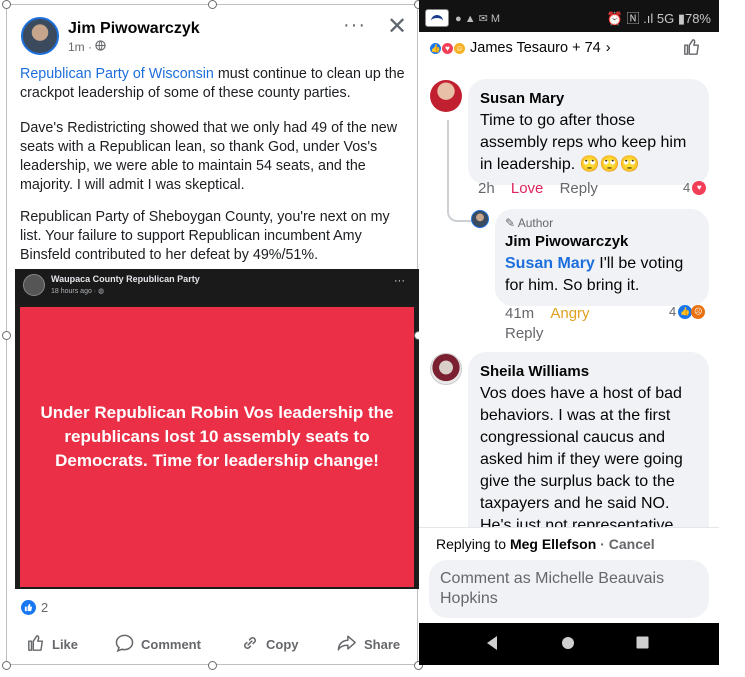  I want to click on reply-reaction-count: 4 👍 ☹, so click(687, 311).